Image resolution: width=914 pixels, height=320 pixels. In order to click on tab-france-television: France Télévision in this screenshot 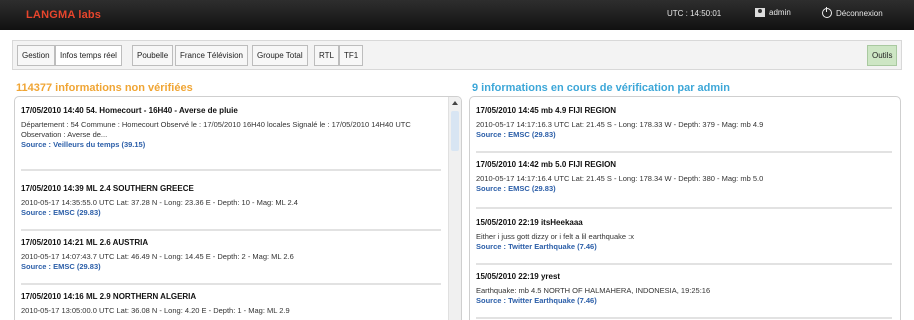, I will do `click(211, 55)`.